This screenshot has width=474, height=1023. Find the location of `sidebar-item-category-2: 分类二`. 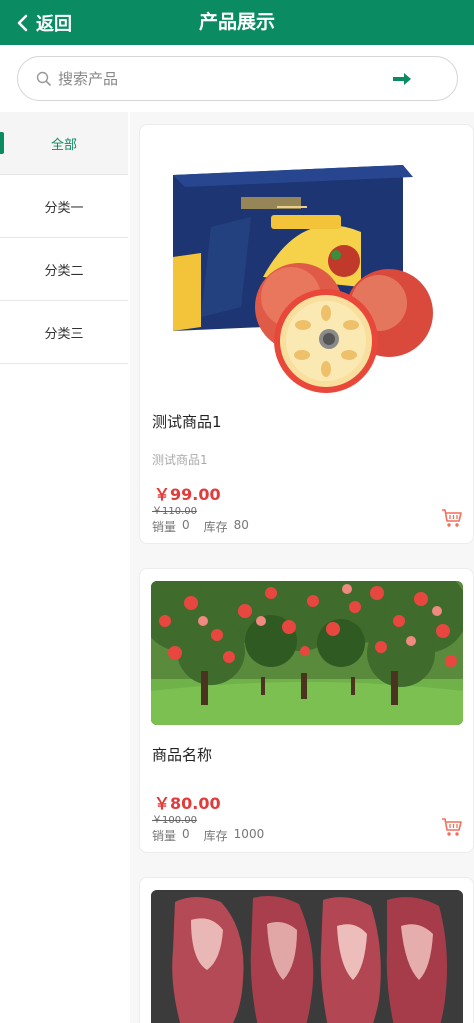

sidebar-item-category-2: 分类二 is located at coordinates (64, 269).